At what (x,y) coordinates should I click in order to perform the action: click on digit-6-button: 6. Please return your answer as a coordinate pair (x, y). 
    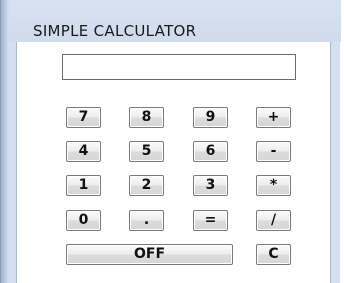
    Looking at the image, I should click on (210, 151).